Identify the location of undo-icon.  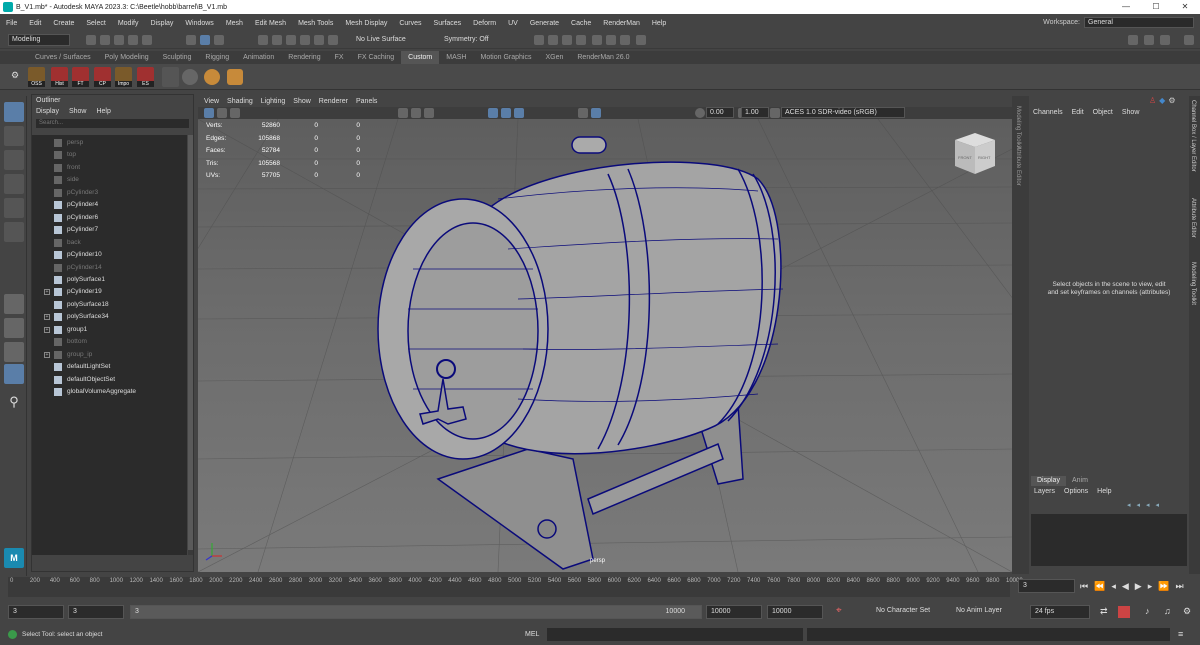
(133, 40).